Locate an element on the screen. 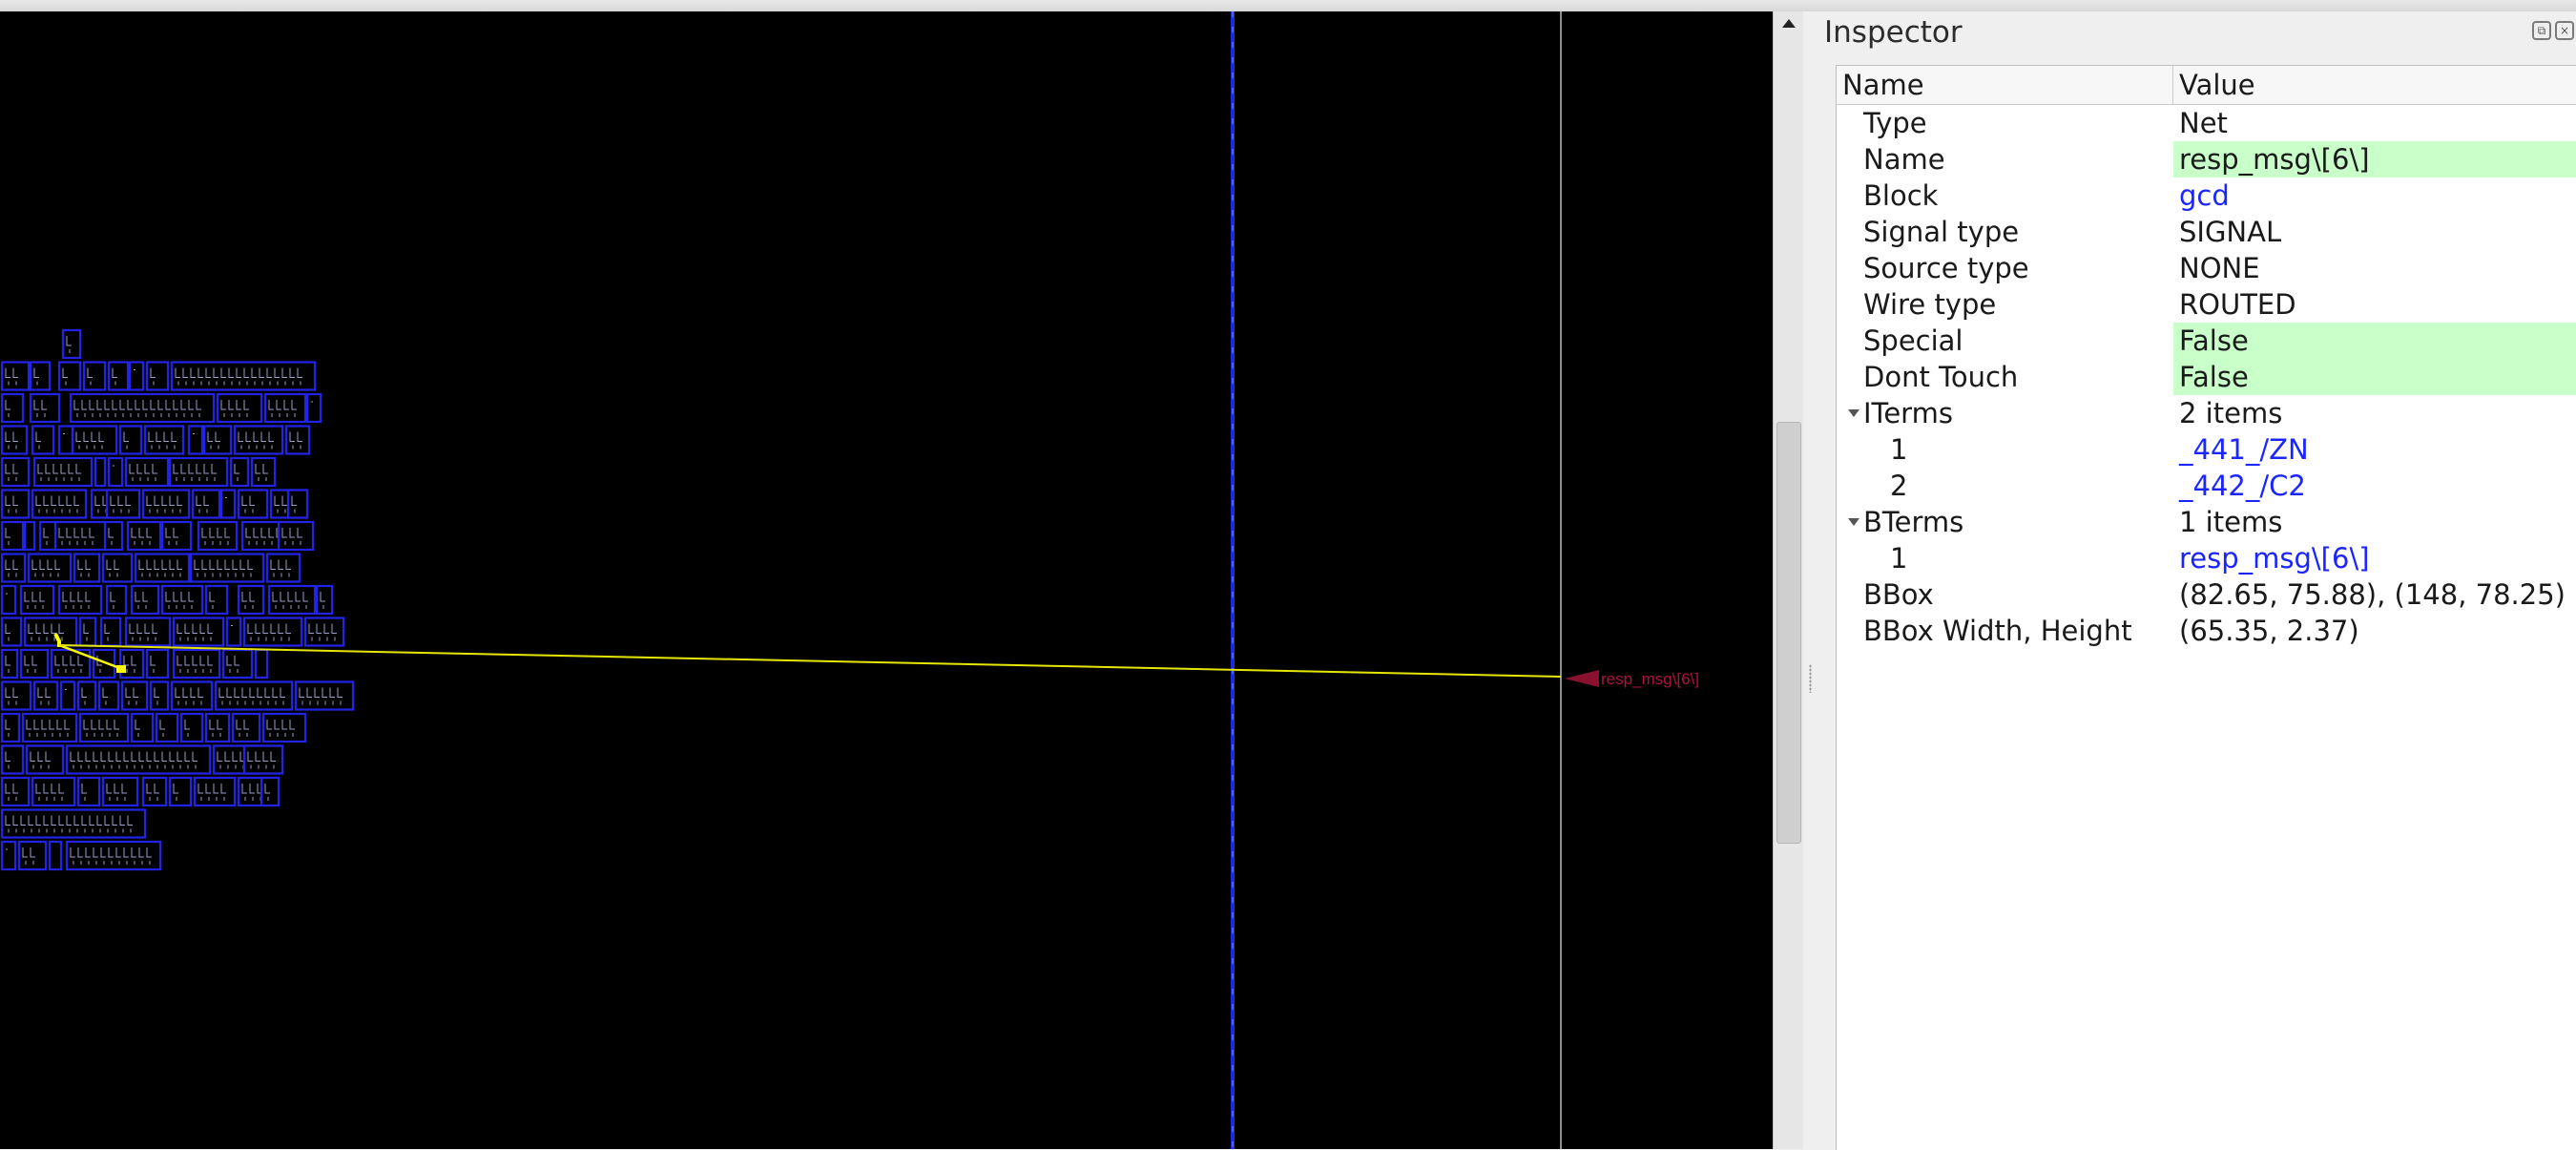  pin-marker is located at coordinates (1582, 678).